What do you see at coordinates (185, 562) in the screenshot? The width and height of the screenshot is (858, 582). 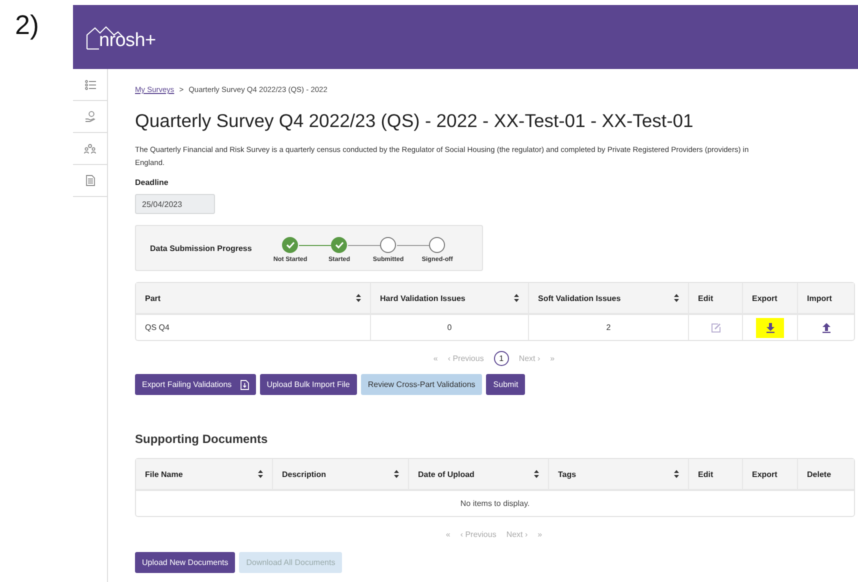 I see `action-button: Upload New Documents` at bounding box center [185, 562].